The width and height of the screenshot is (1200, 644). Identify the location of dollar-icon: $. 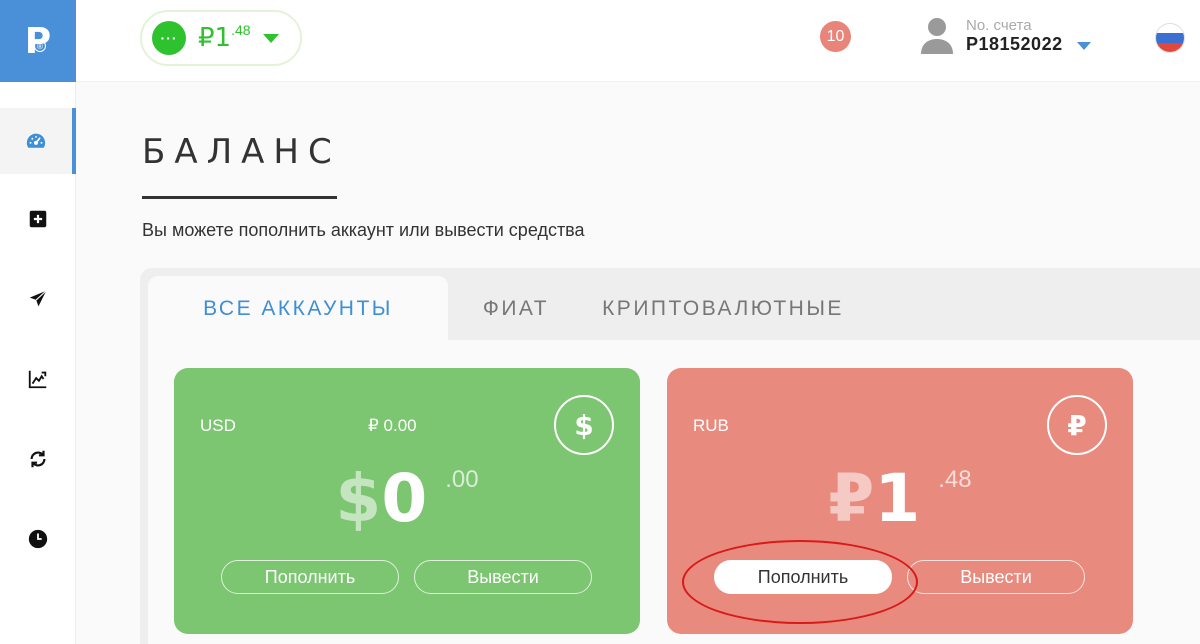
(584, 425).